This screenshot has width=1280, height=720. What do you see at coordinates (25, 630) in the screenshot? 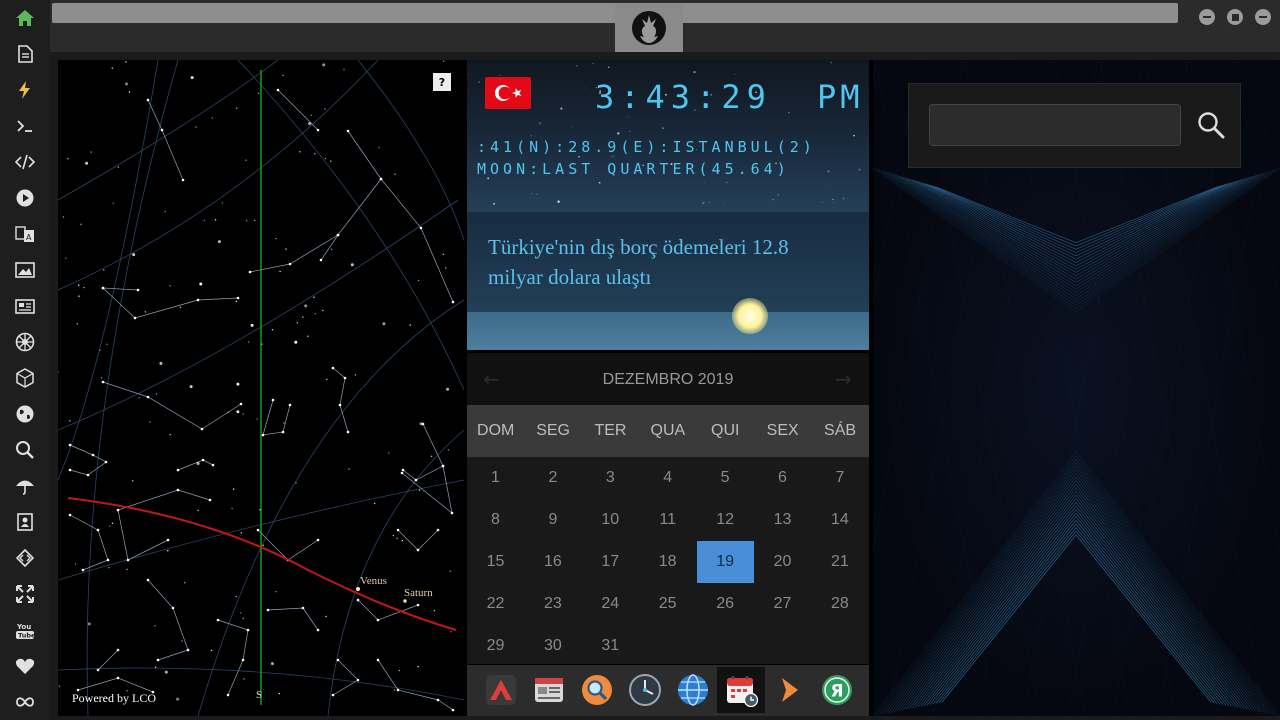
I see `sidebar-item-youtube: You Tube` at bounding box center [25, 630].